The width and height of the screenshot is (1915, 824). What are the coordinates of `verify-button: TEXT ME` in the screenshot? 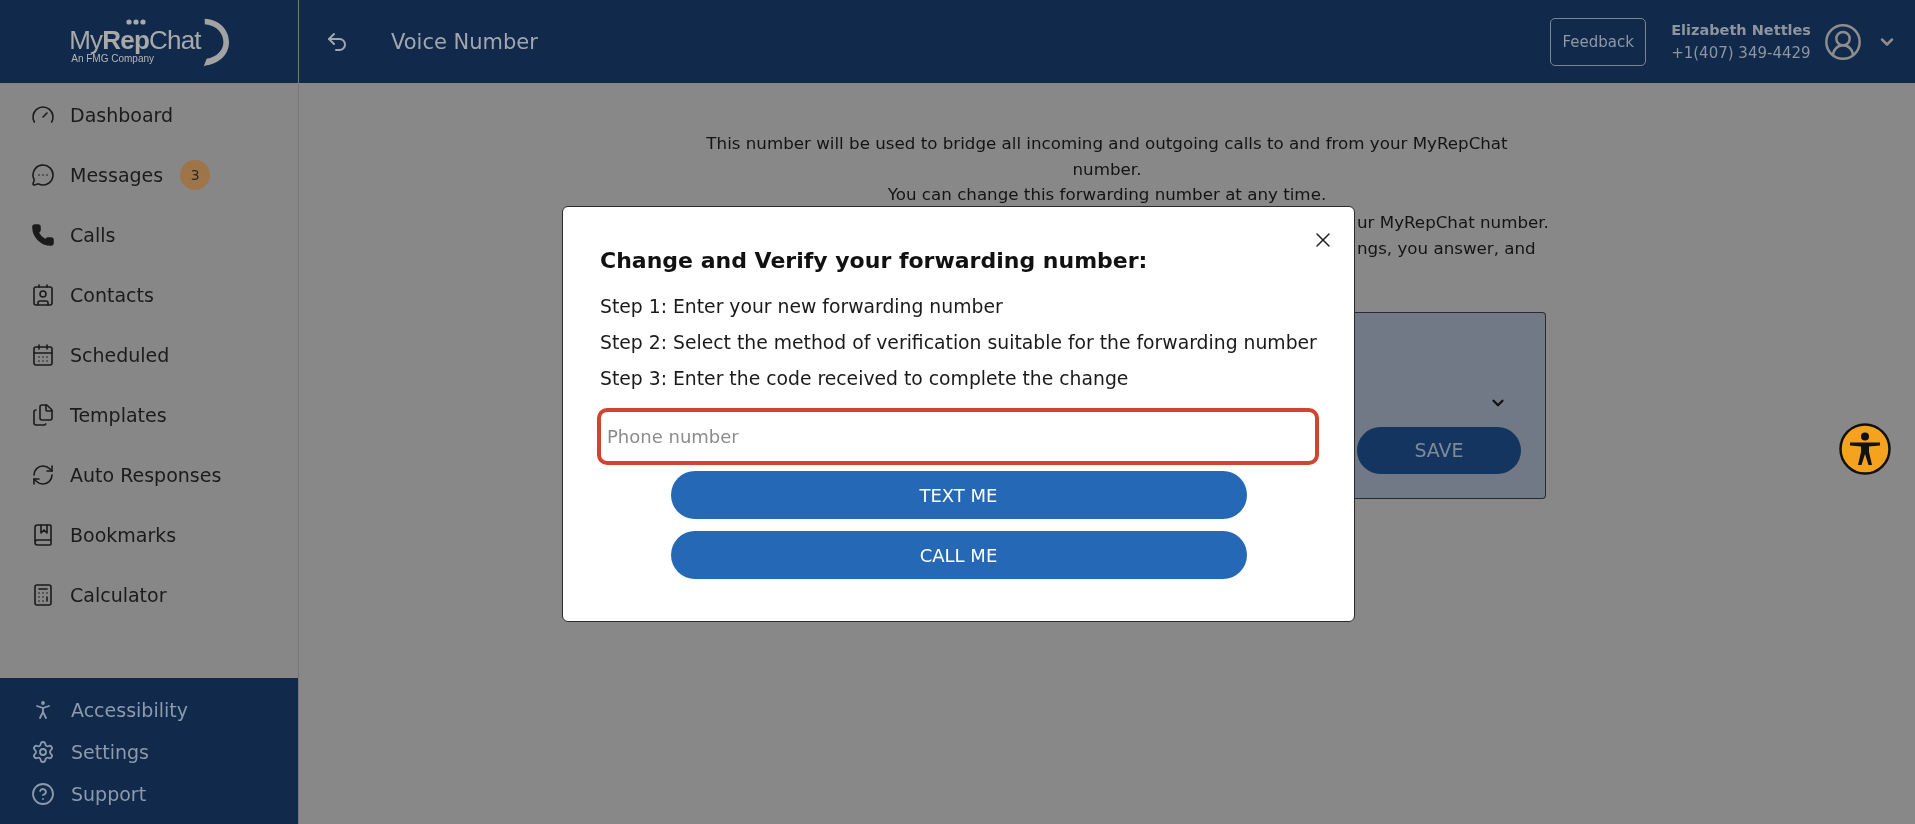 It's located at (958, 495).